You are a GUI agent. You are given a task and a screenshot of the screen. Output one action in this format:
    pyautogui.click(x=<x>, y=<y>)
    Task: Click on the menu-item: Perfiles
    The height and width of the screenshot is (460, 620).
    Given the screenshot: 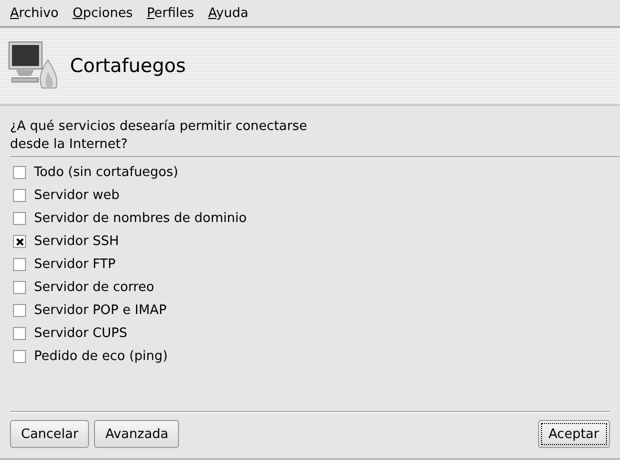 What is the action you would take?
    pyautogui.click(x=170, y=13)
    